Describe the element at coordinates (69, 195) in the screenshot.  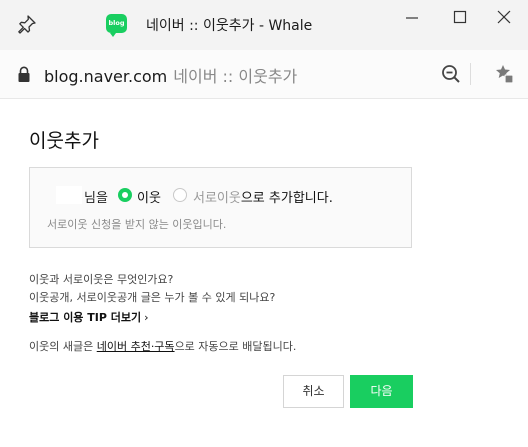
I see `nickname-placeholder` at that location.